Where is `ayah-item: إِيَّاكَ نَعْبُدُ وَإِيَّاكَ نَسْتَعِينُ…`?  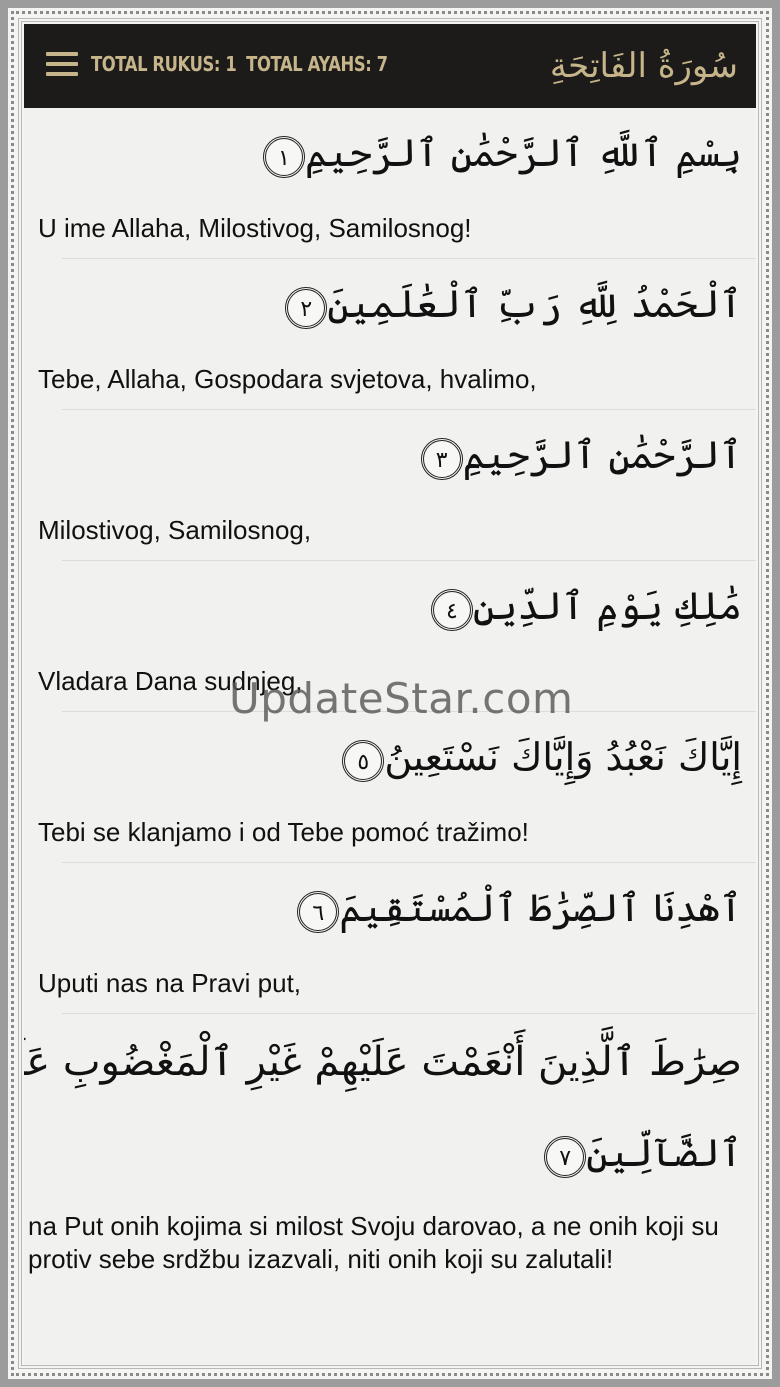 ayah-item: إِيَّاكَ نَعْبُدُ وَإِيَّاكَ نَسْتَعِينُ… is located at coordinates (390, 787).